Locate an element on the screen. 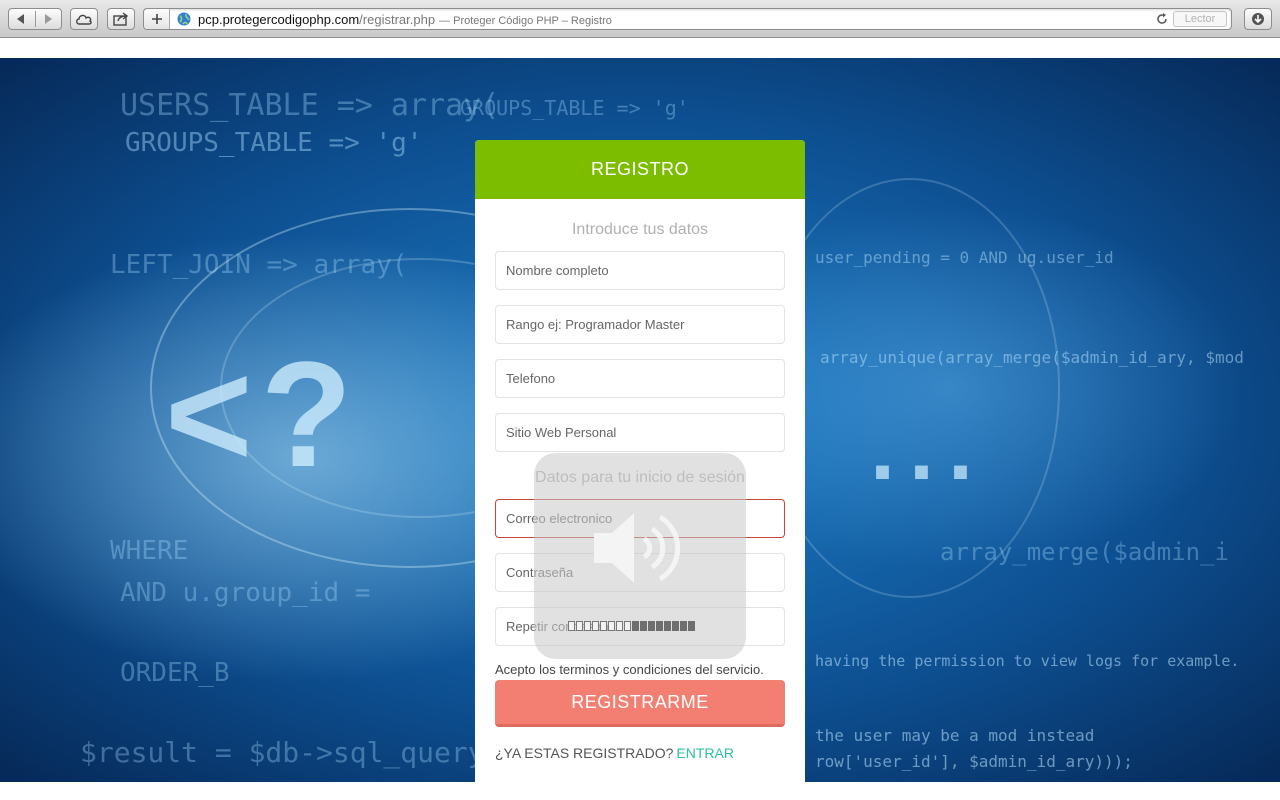 The image size is (1280, 800). plus-icon is located at coordinates (156, 19).